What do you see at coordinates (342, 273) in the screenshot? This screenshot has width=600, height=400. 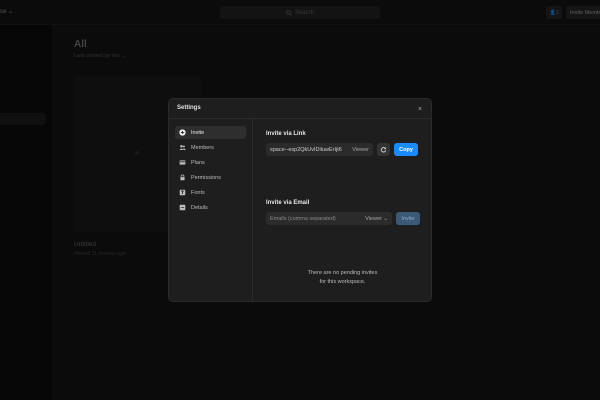 I see `pending-line-1: There are no pending invites` at bounding box center [342, 273].